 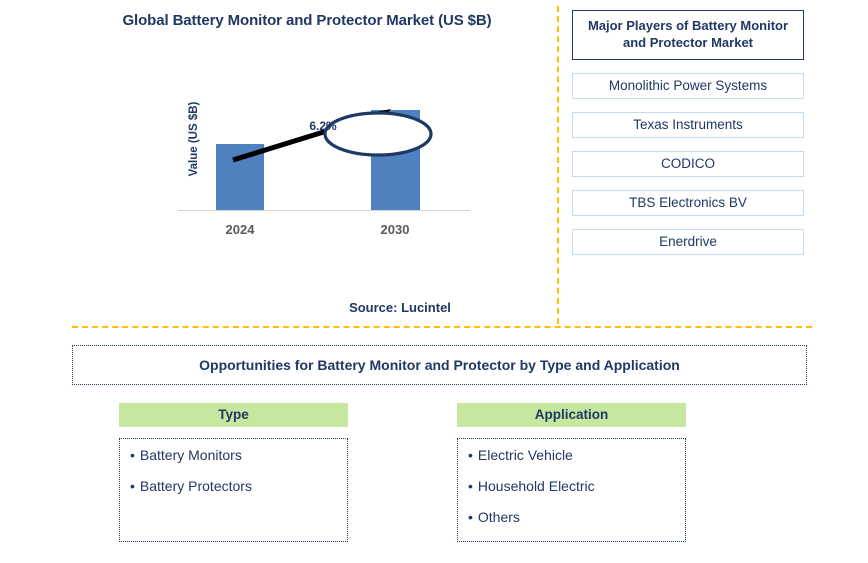 What do you see at coordinates (324, 210) in the screenshot?
I see `x-axis-baseline` at bounding box center [324, 210].